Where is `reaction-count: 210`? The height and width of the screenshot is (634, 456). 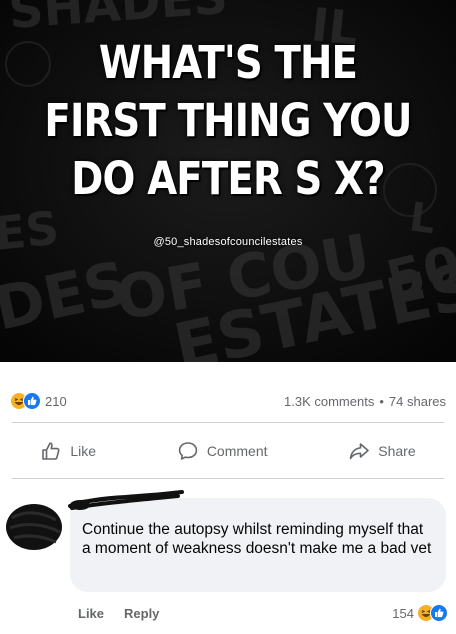
reaction-count: 210 is located at coordinates (56, 401).